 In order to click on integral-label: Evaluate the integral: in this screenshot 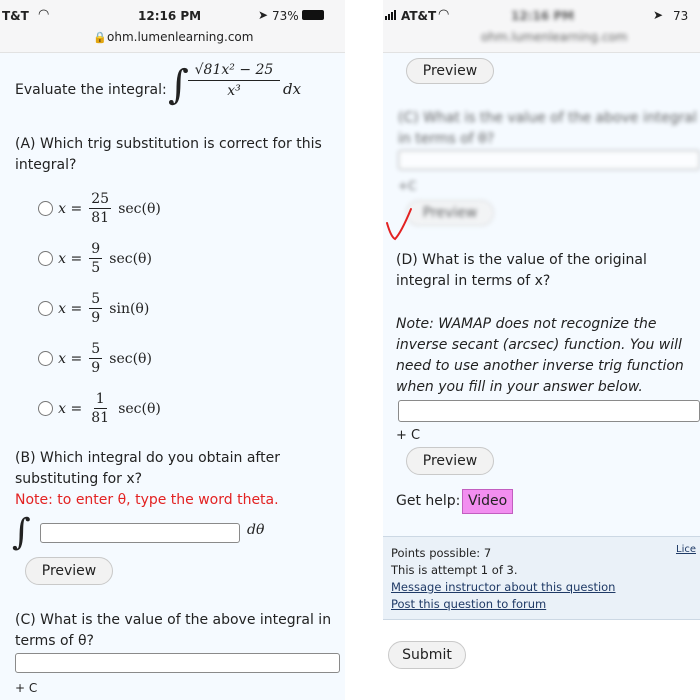, I will do `click(91, 90)`.